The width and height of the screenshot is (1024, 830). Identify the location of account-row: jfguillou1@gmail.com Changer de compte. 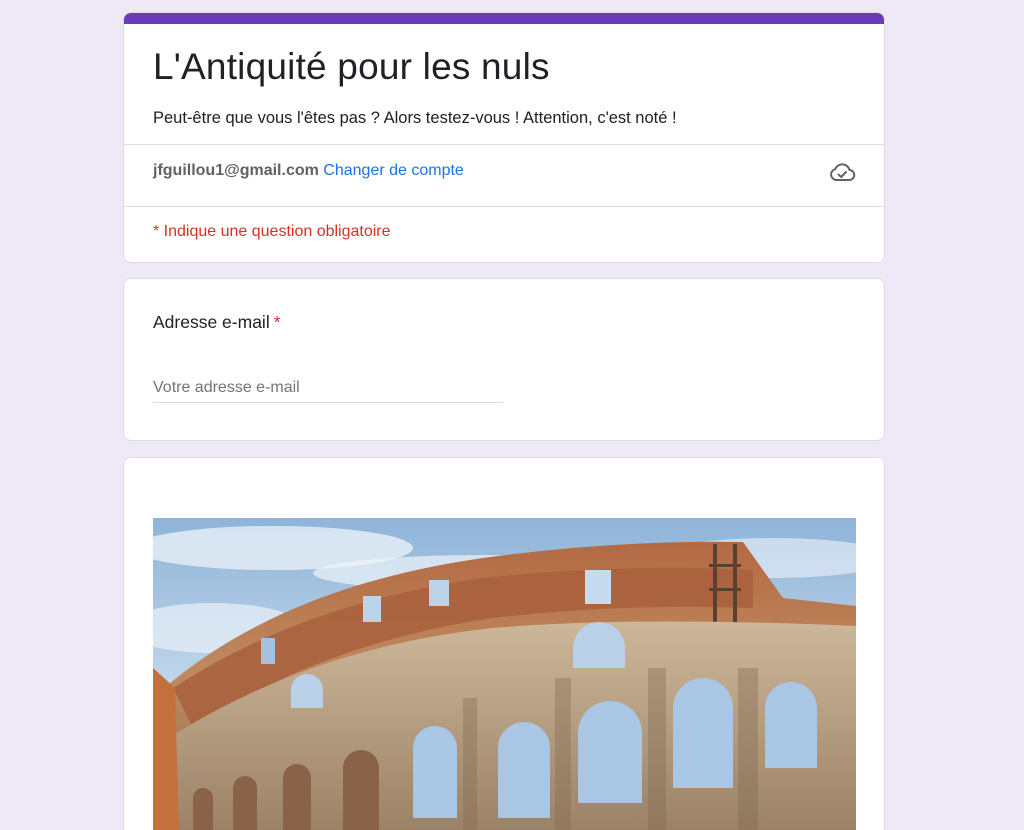
(308, 171).